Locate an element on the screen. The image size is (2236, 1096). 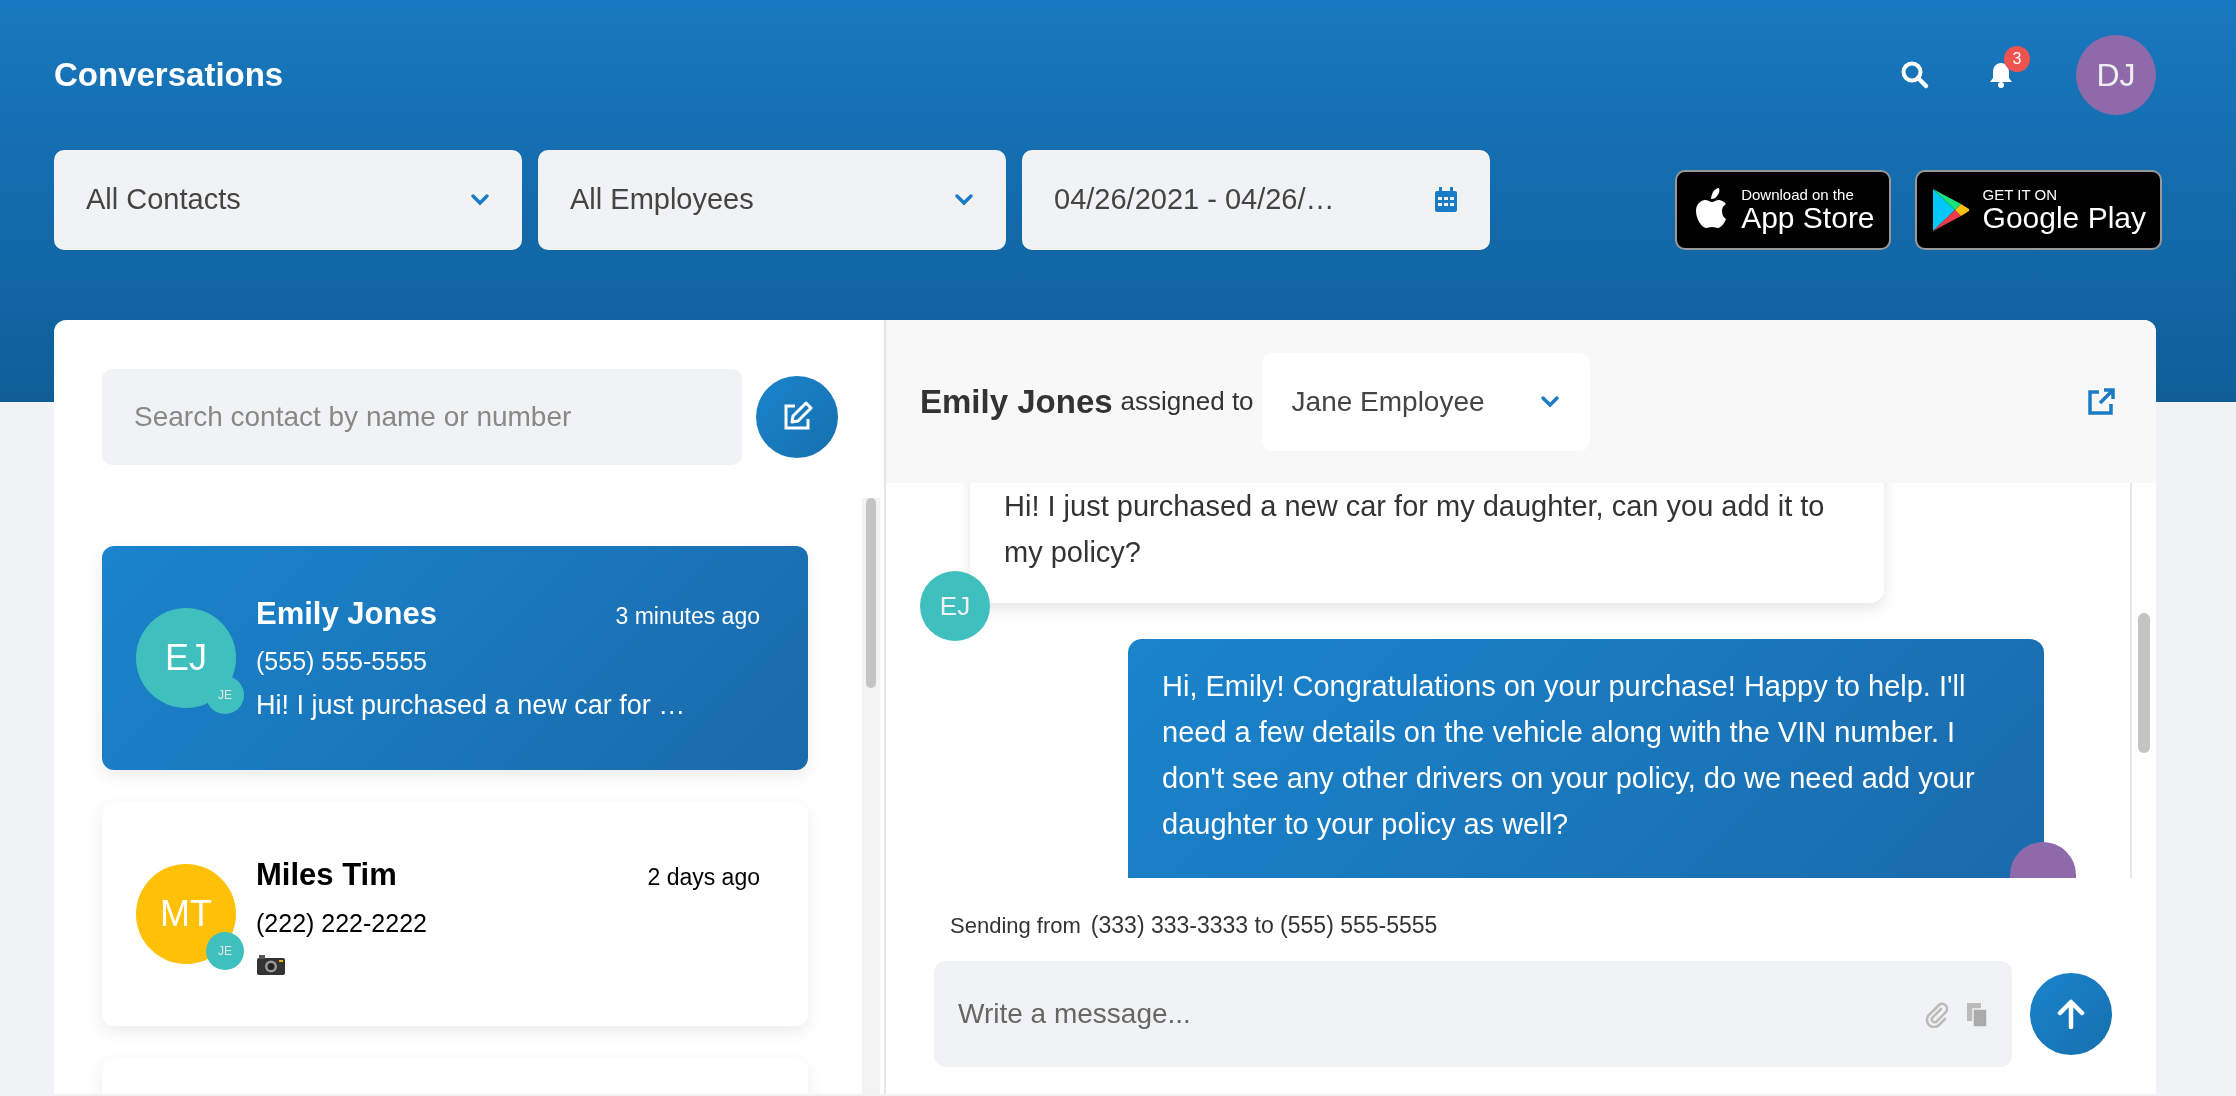
filter-dropdown: All Employees is located at coordinates (772, 200).